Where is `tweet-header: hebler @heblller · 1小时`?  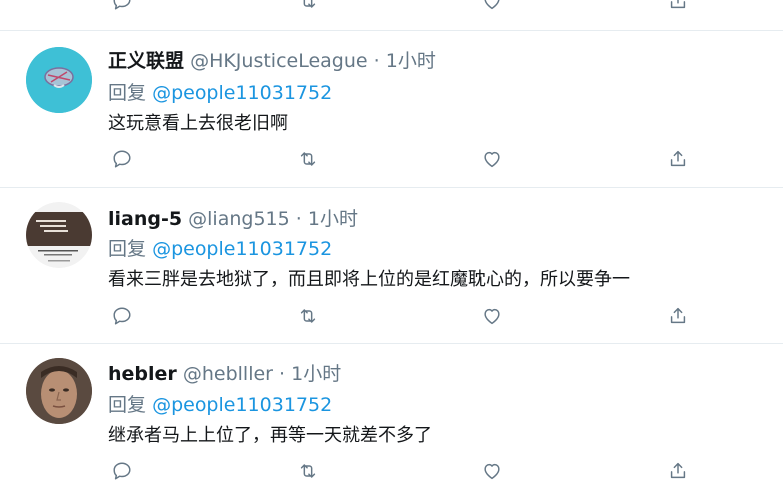 tweet-header: hebler @heblller · 1小时 is located at coordinates (224, 372).